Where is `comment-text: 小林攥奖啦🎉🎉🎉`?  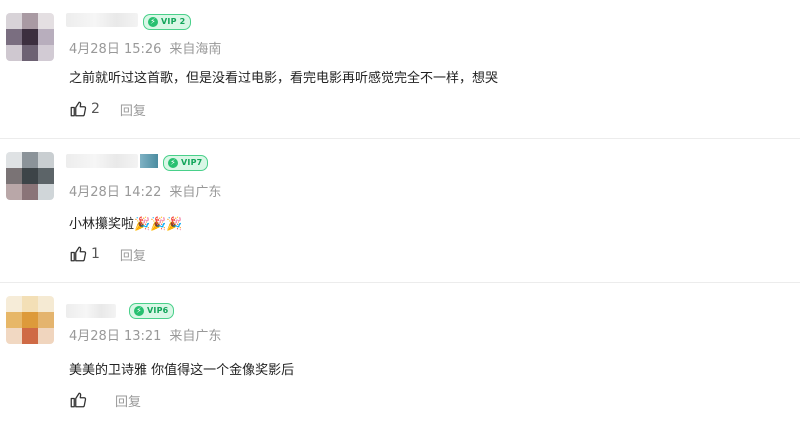
comment-text: 小林攥奖啦🎉🎉🎉 is located at coordinates (126, 224).